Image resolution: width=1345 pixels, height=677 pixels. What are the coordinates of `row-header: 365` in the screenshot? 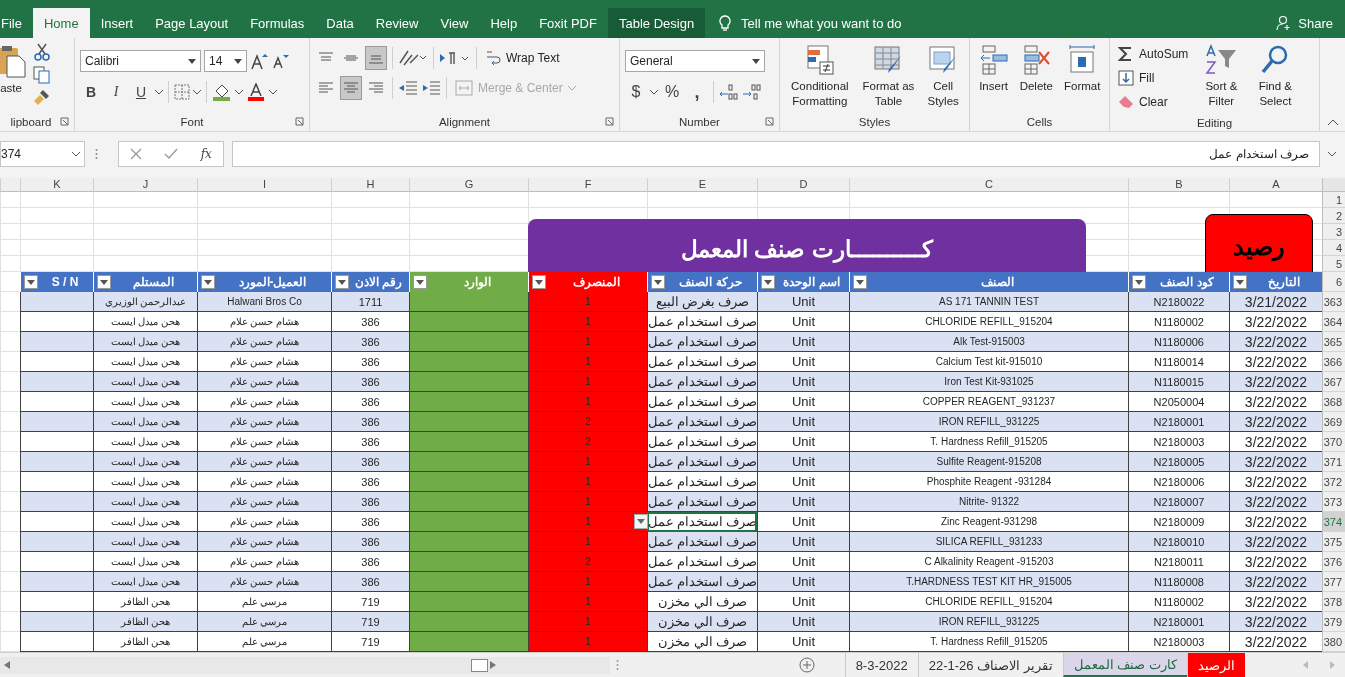 It's located at (1333, 342).